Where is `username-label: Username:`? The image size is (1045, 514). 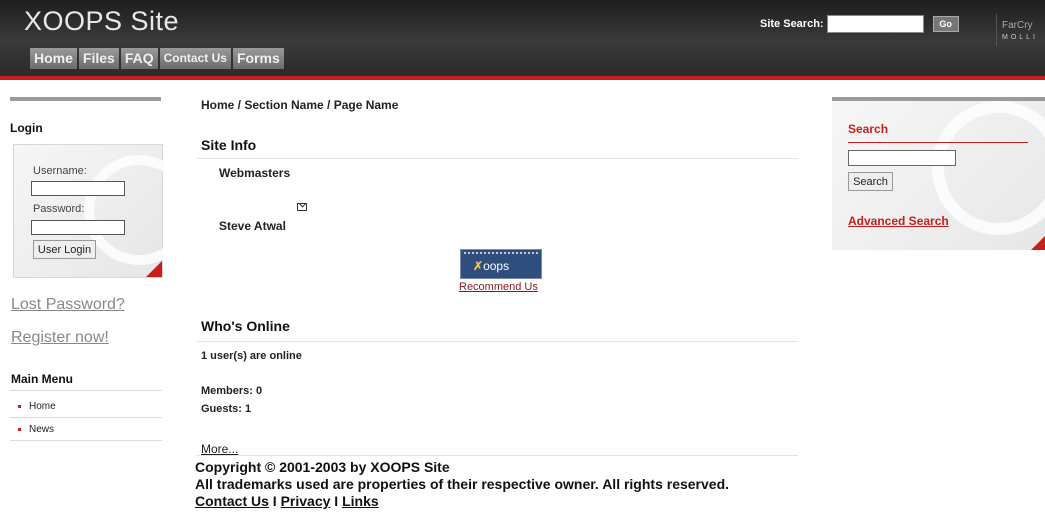
username-label: Username: is located at coordinates (60, 171).